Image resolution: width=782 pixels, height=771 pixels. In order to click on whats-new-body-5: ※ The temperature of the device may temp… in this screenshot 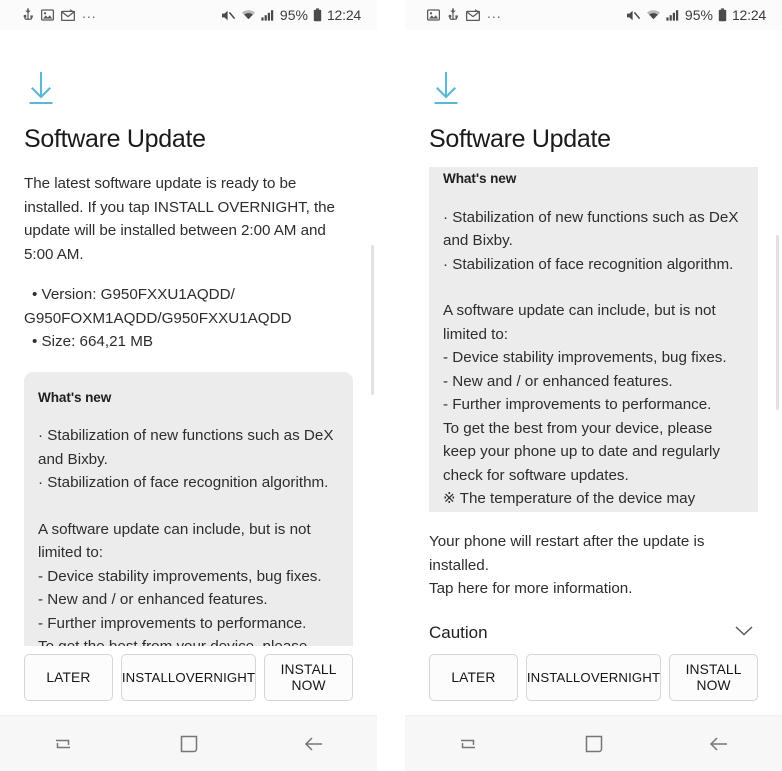, I will do `click(569, 498)`.